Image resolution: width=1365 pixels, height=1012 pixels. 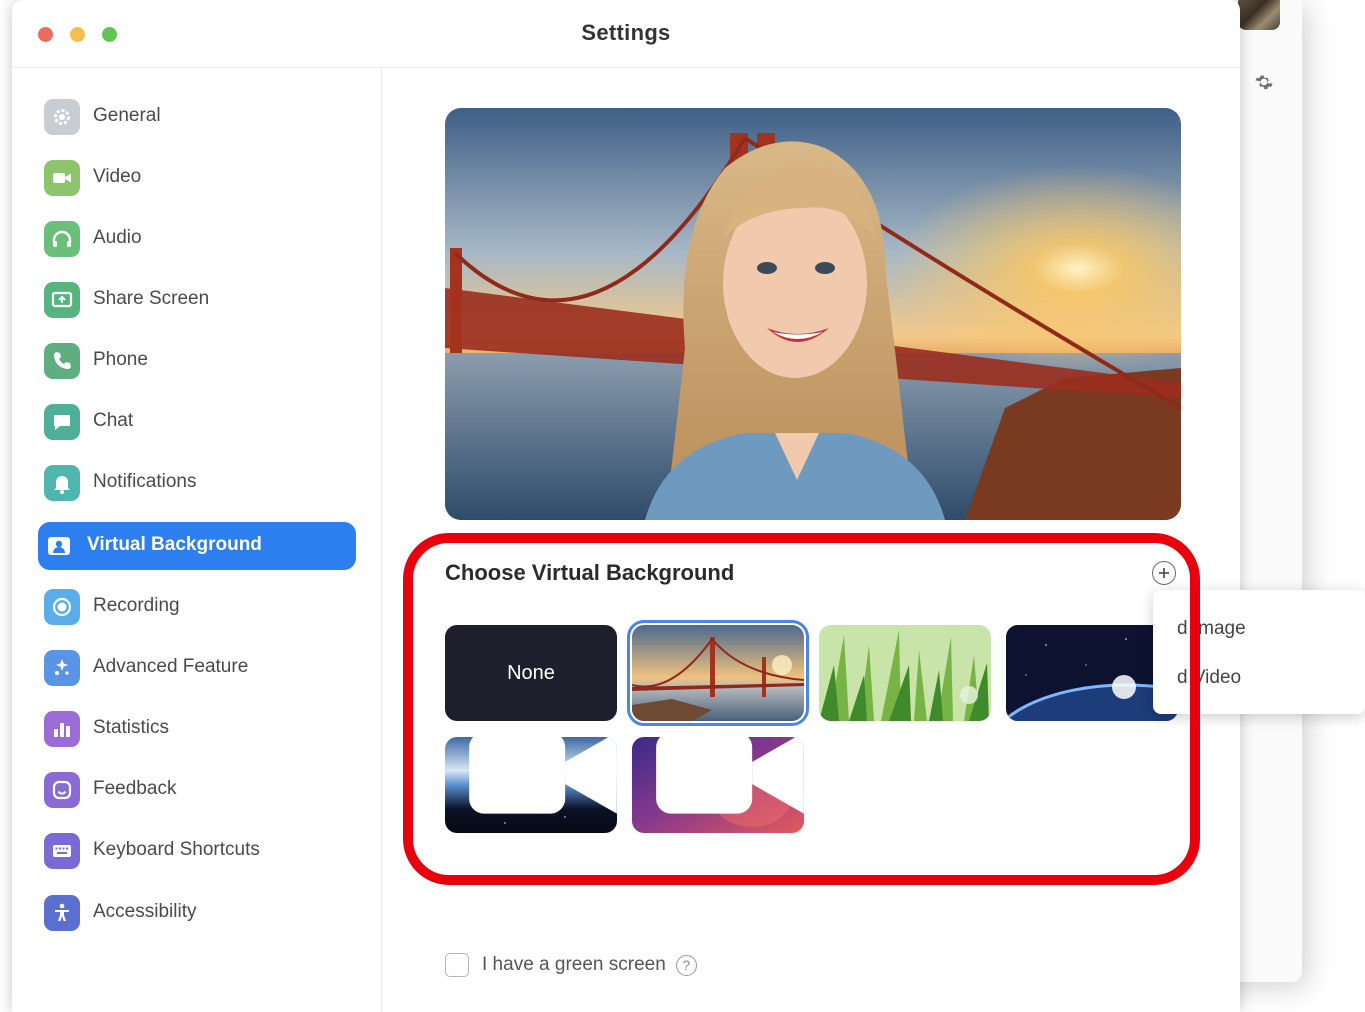 I want to click on background-golden-gate-bridge, so click(x=718, y=673).